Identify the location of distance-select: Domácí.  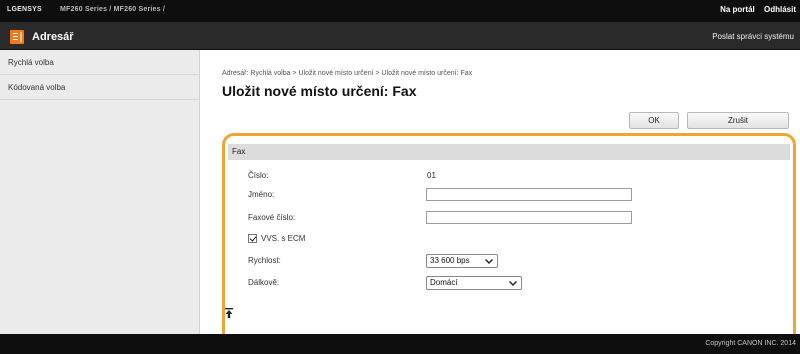
(474, 283).